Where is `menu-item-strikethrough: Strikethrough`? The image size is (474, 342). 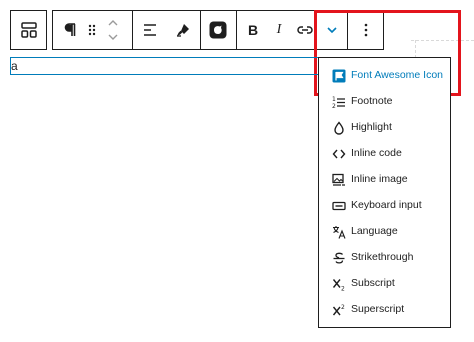
menu-item-strikethrough: Strikethrough is located at coordinates (384, 259).